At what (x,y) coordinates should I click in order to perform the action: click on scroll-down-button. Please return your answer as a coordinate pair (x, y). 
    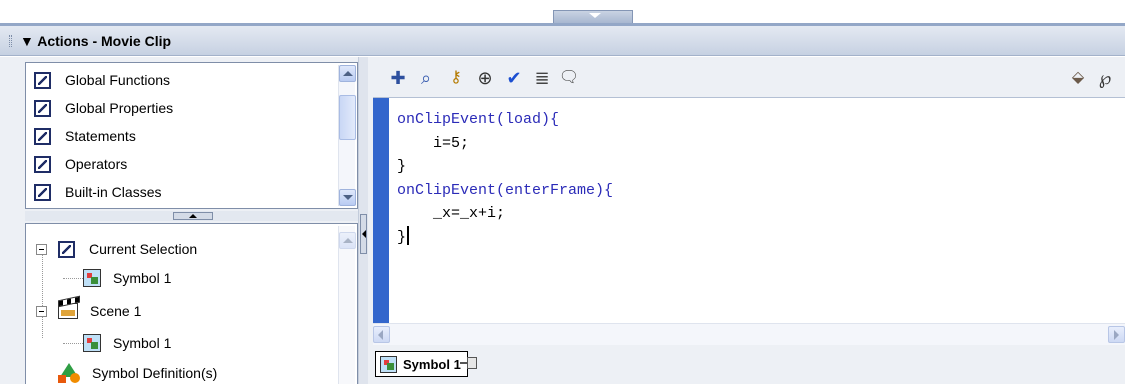
    Looking at the image, I should click on (347, 197).